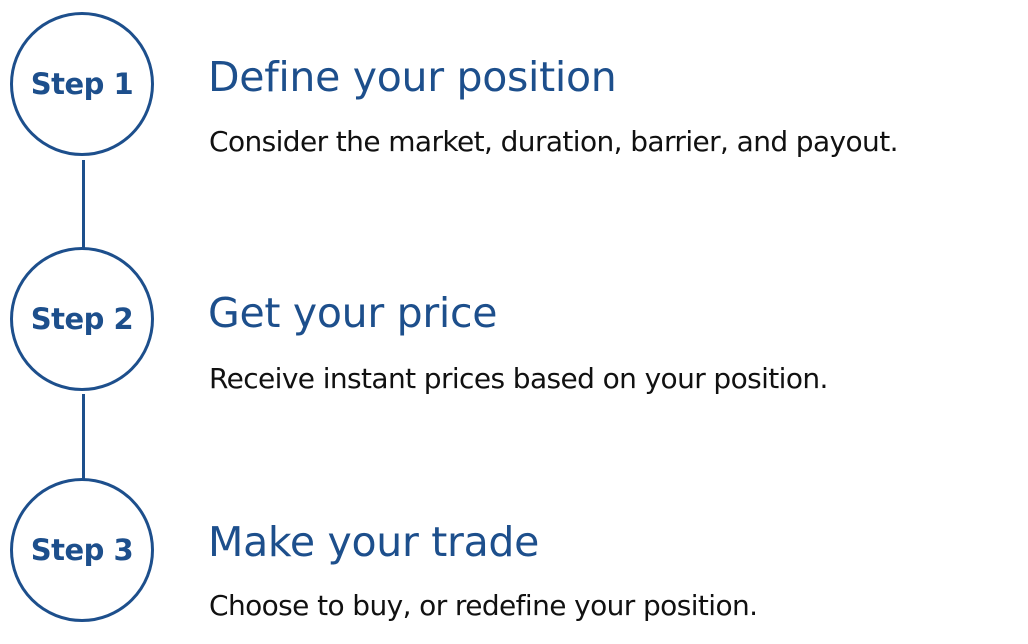 Image resolution: width=1028 pixels, height=644 pixels. Describe the element at coordinates (353, 313) in the screenshot. I see `step-2-title: Get your price` at that location.